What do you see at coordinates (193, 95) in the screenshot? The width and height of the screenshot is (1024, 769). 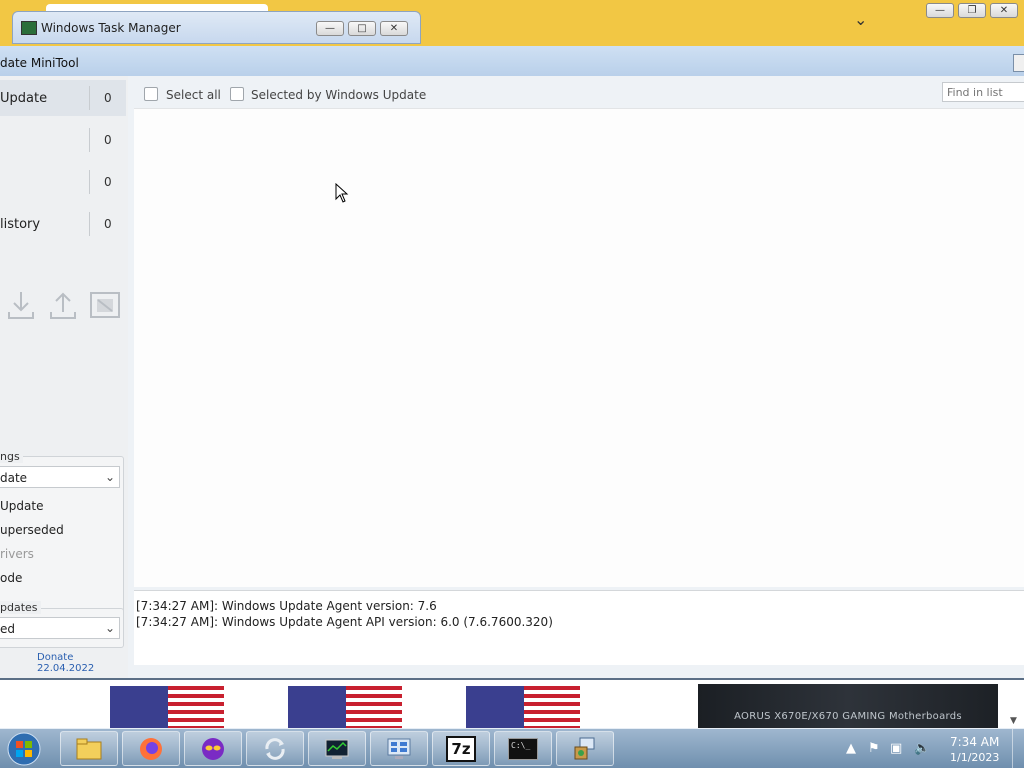 I see `select-all-label: Select all` at bounding box center [193, 95].